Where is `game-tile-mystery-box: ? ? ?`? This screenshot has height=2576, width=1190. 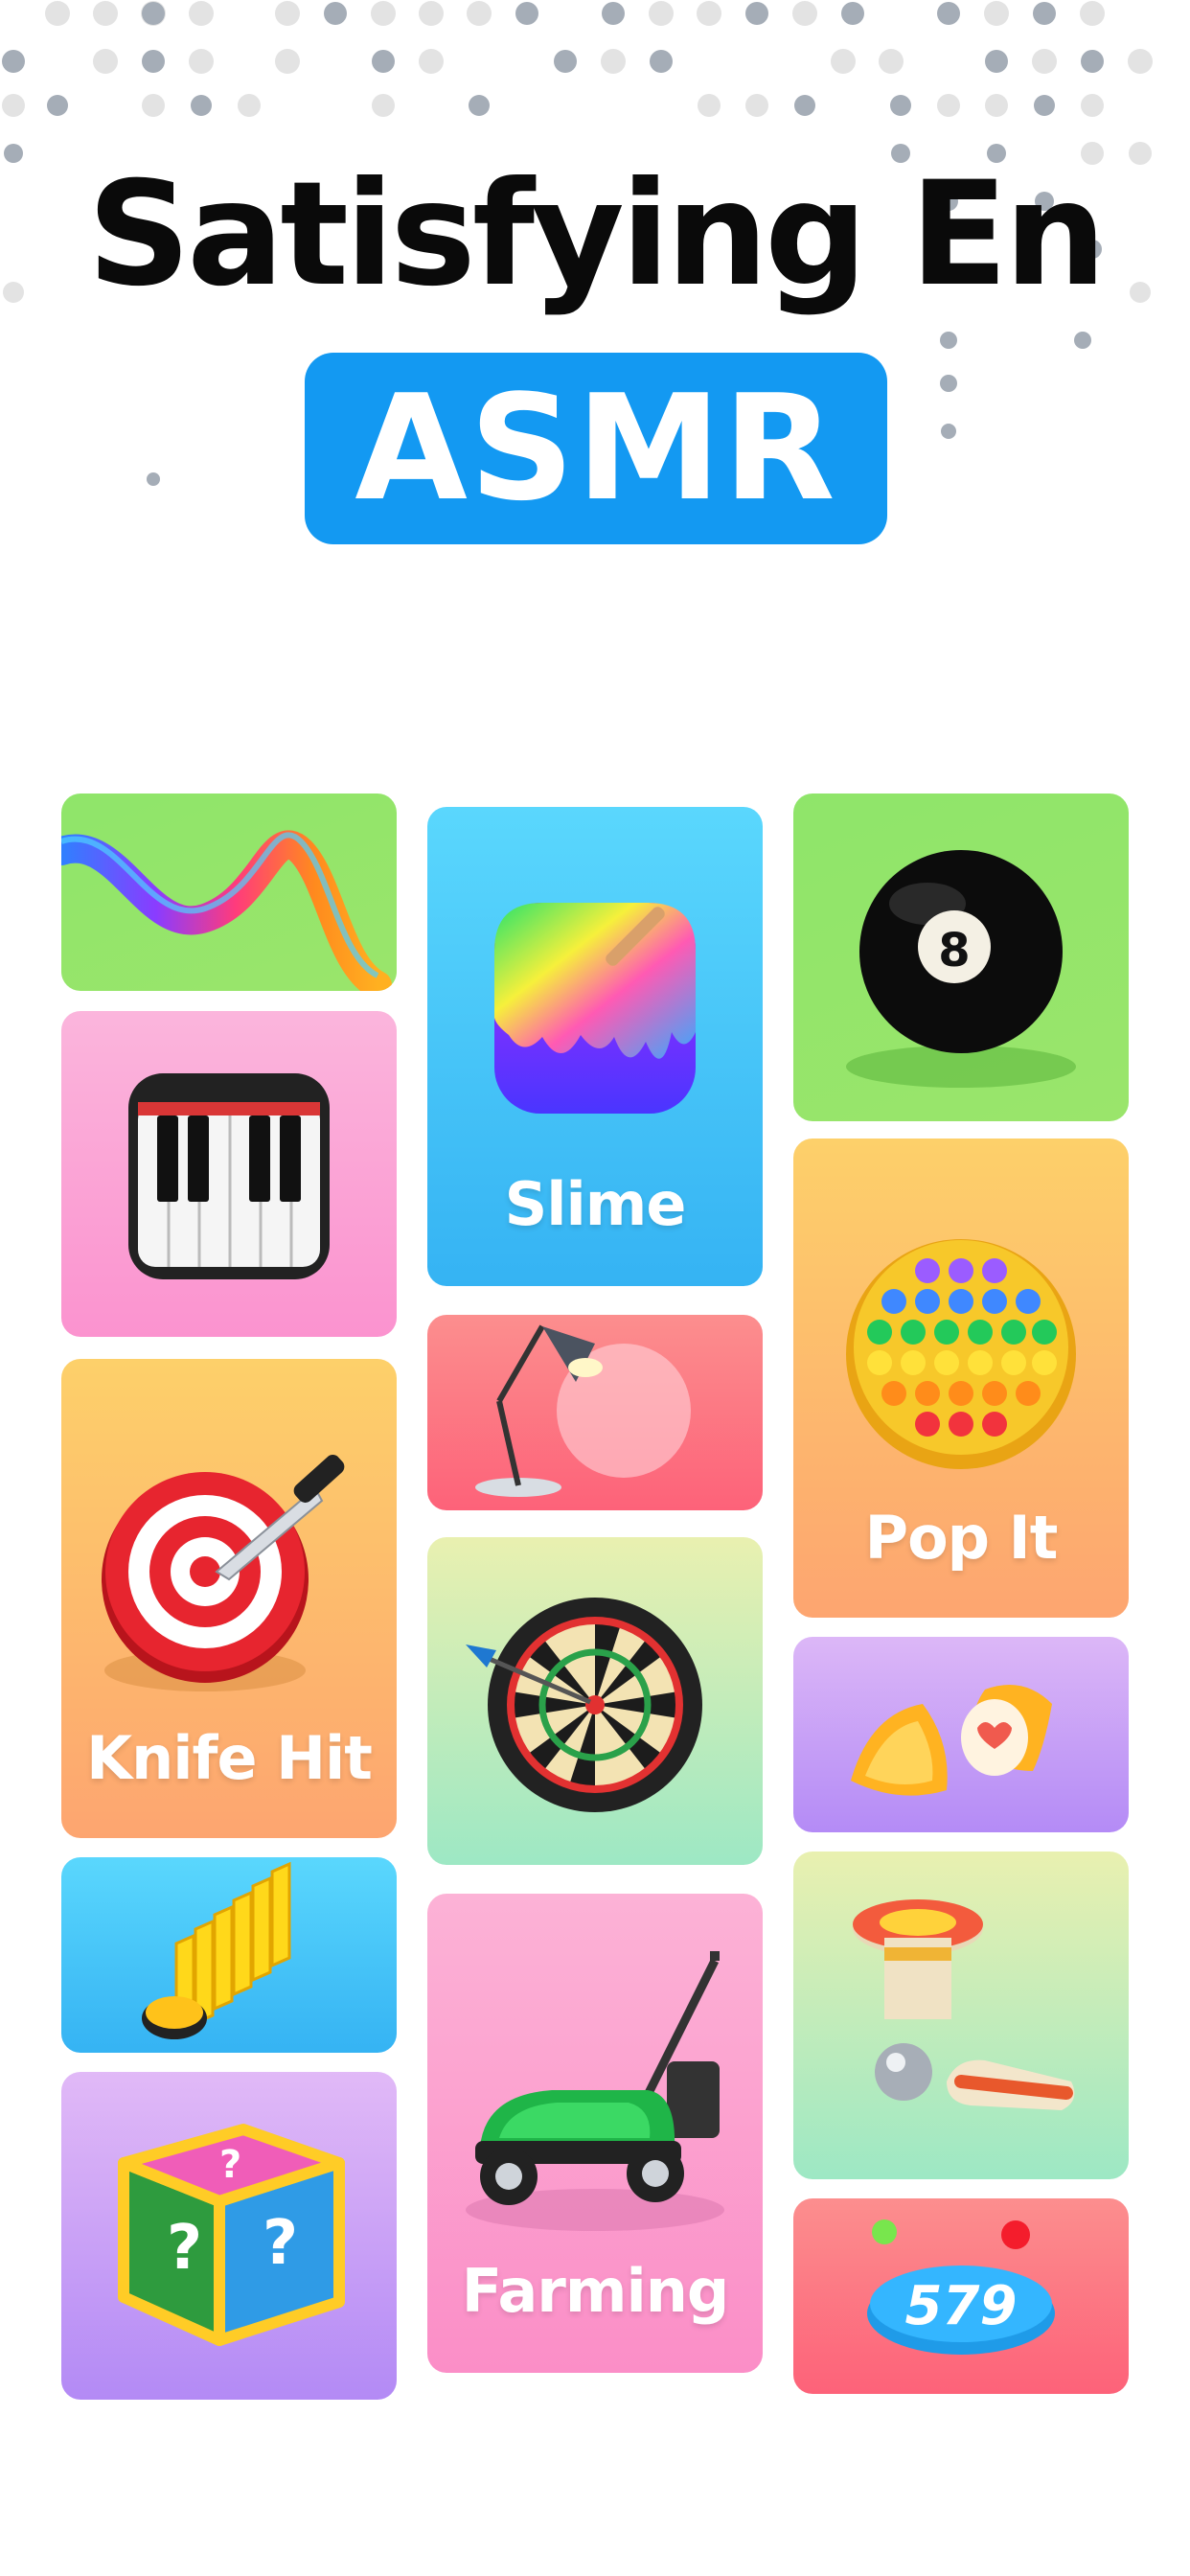
game-tile-mystery-box: ? ? ? is located at coordinates (229, 2236).